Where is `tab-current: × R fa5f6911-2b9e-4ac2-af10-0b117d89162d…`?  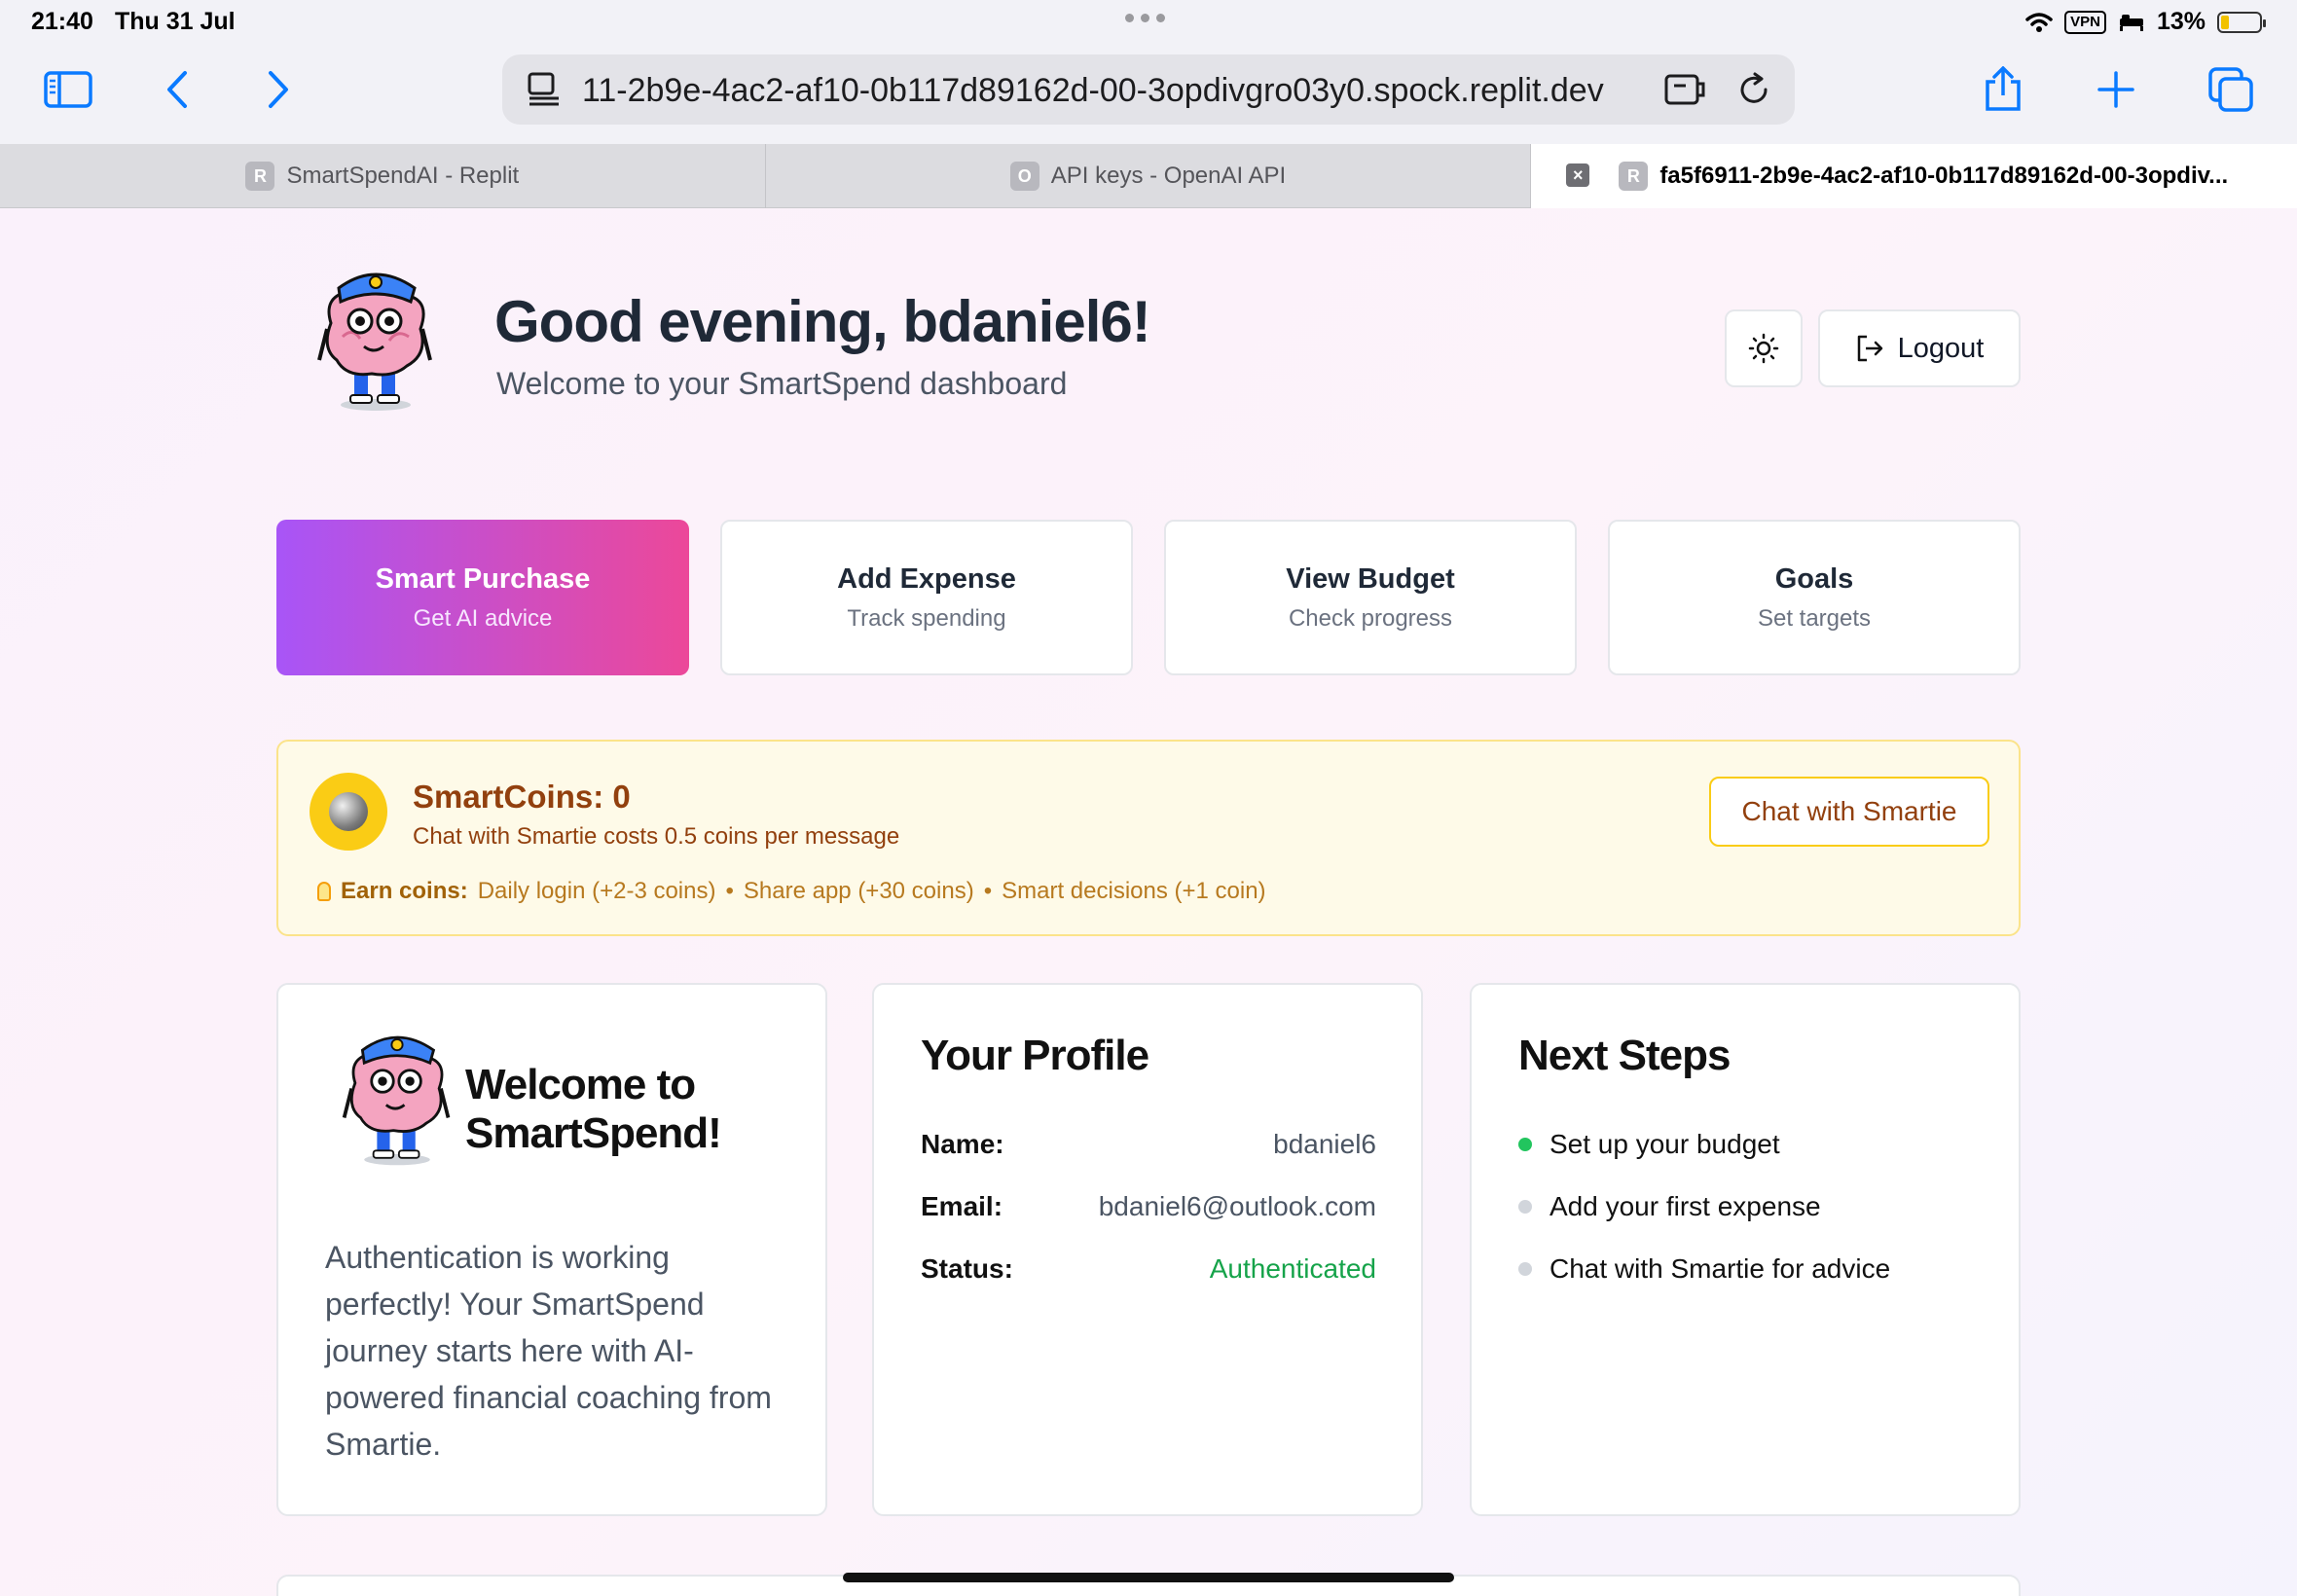
tab-current: × R fa5f6911-2b9e-4ac2-af10-0b117d89162d… is located at coordinates (1914, 176).